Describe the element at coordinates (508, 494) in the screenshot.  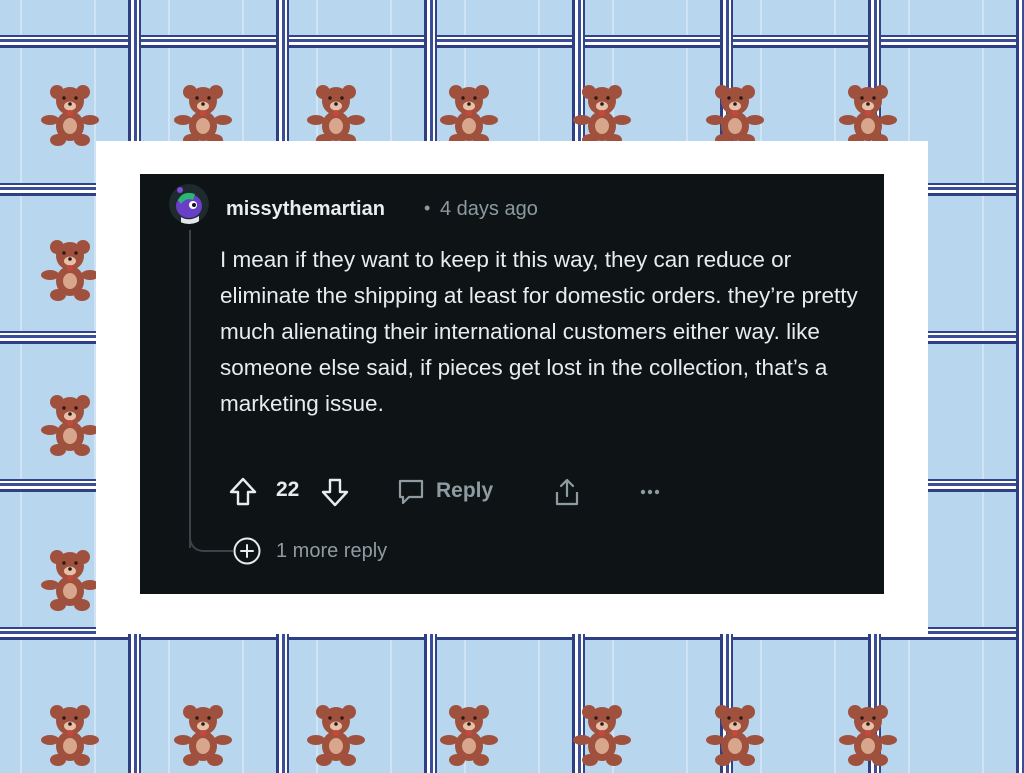
I see `comment-action-bar: 22 Reply` at that location.